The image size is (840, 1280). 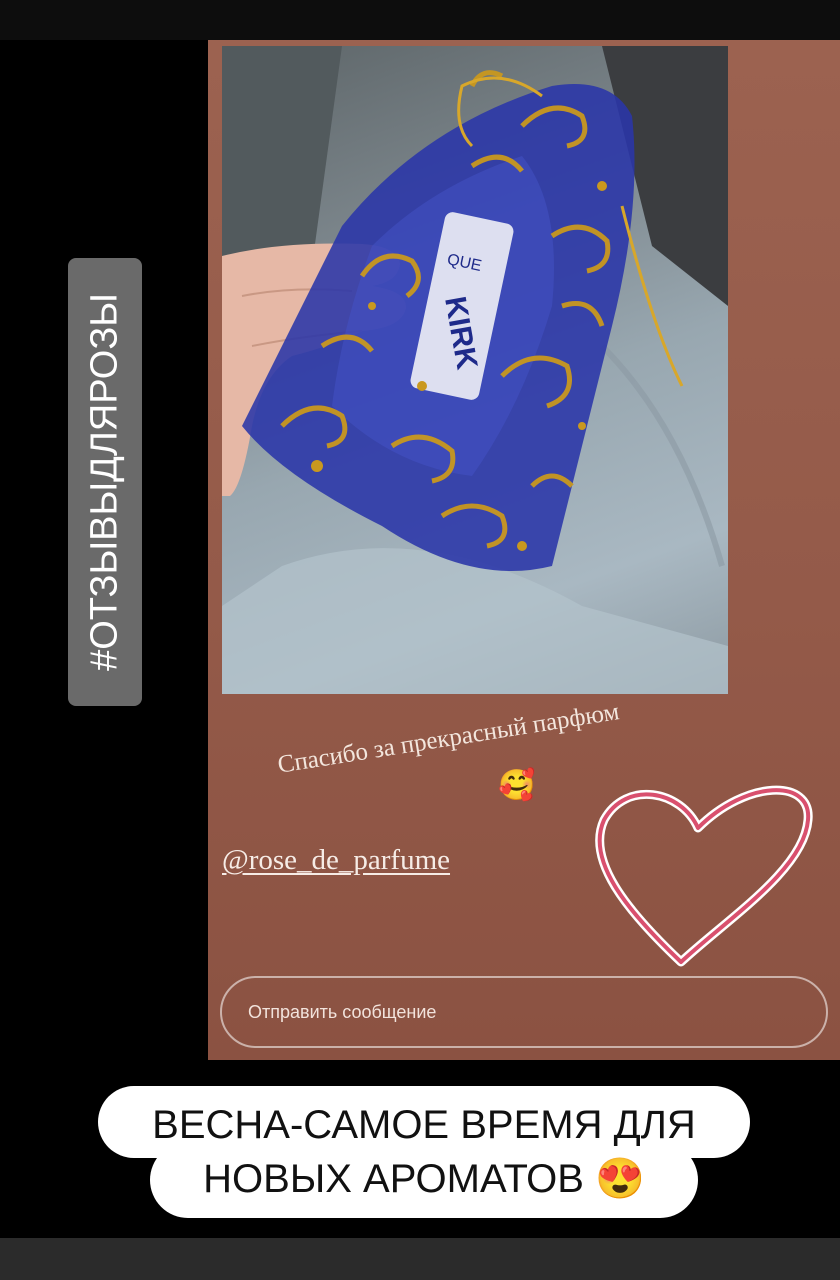 What do you see at coordinates (424, 1125) in the screenshot?
I see `caption-line1: ВЕСНА-САМОЕ ВРЕМЯ ДЛЯ` at bounding box center [424, 1125].